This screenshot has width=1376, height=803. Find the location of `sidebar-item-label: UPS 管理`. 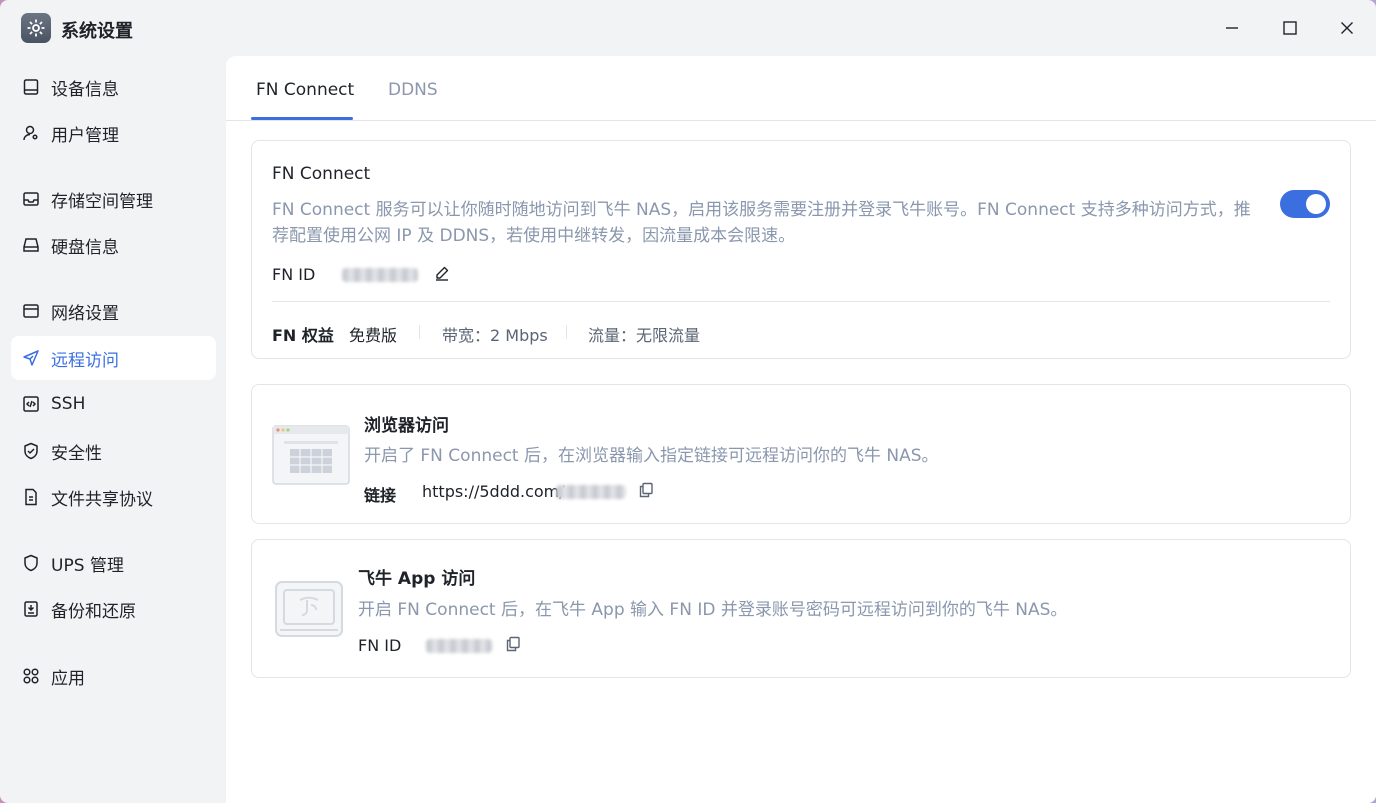

sidebar-item-label: UPS 管理 is located at coordinates (87, 565).